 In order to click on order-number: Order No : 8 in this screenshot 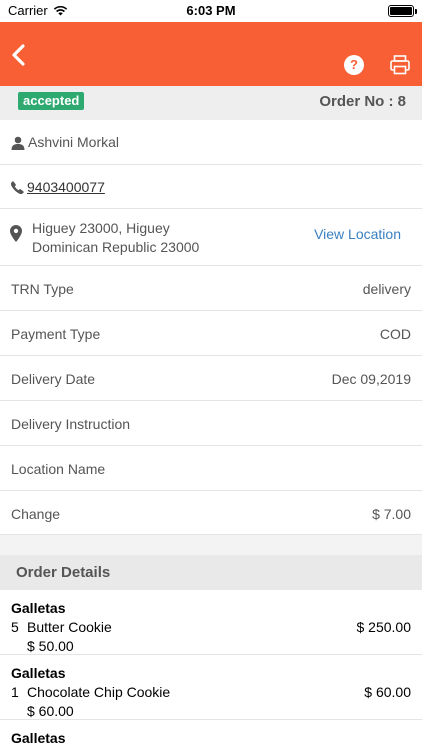, I will do `click(362, 101)`.